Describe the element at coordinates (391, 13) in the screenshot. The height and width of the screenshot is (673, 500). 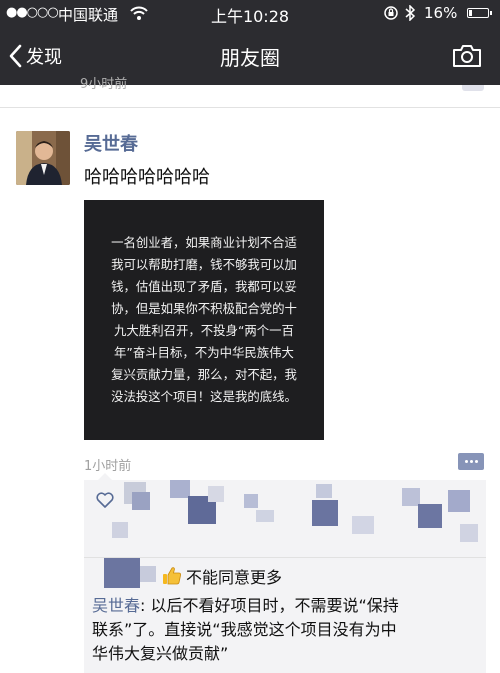
I see `lock-rotation-icon` at that location.